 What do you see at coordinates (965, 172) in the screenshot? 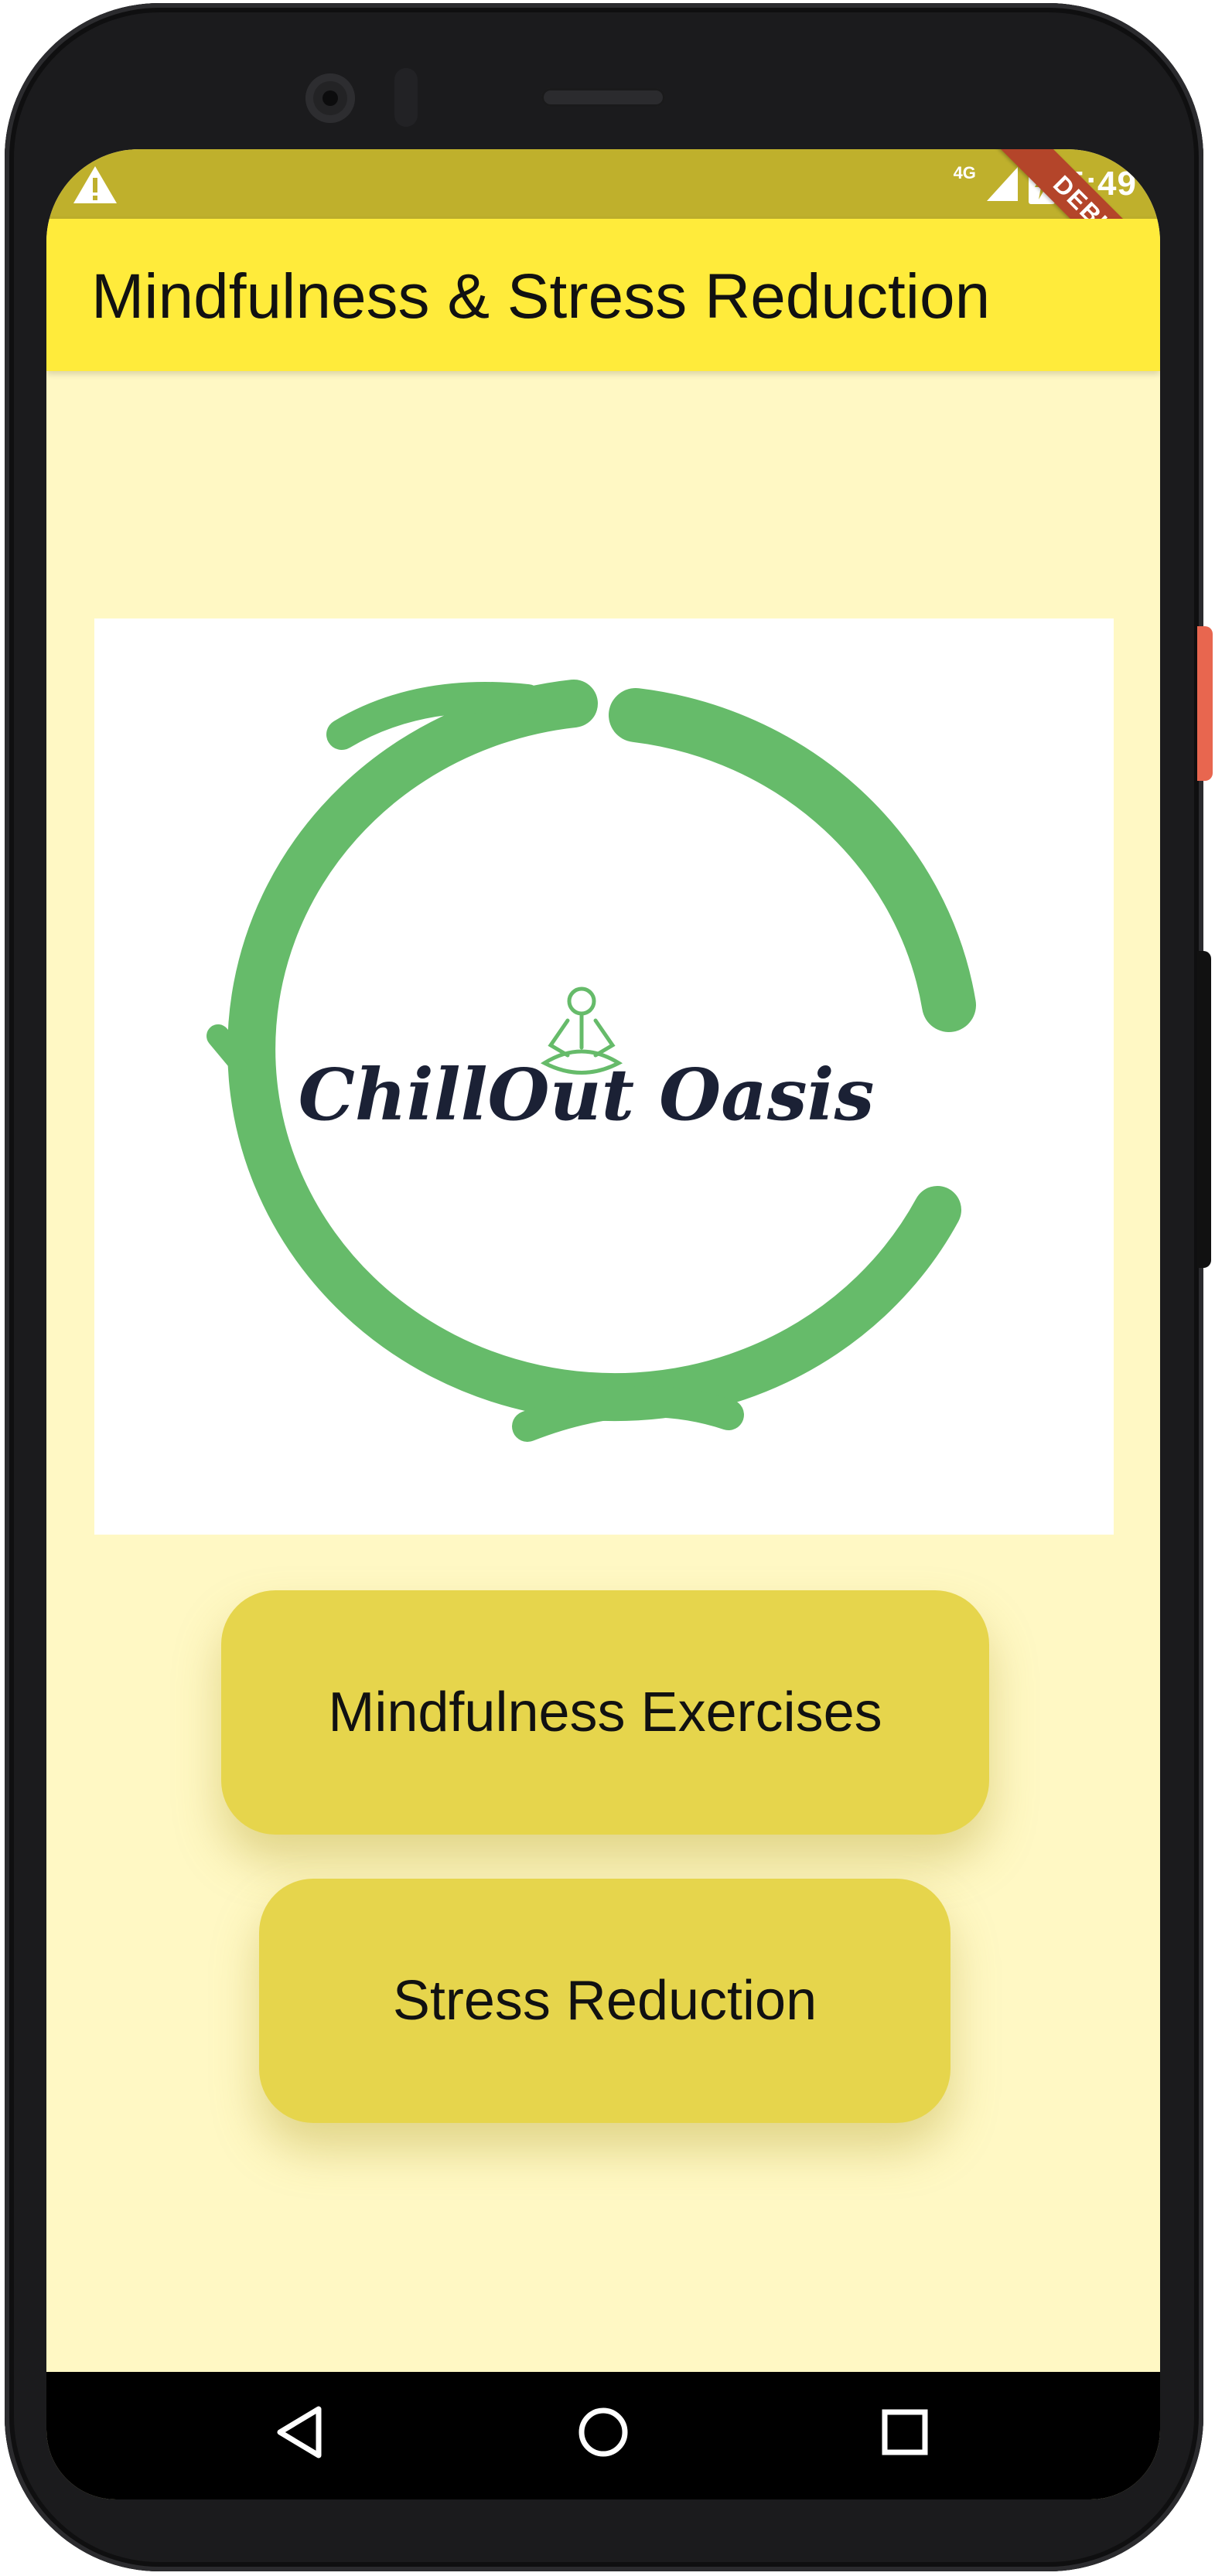
I see `network-type-label: 4G` at bounding box center [965, 172].